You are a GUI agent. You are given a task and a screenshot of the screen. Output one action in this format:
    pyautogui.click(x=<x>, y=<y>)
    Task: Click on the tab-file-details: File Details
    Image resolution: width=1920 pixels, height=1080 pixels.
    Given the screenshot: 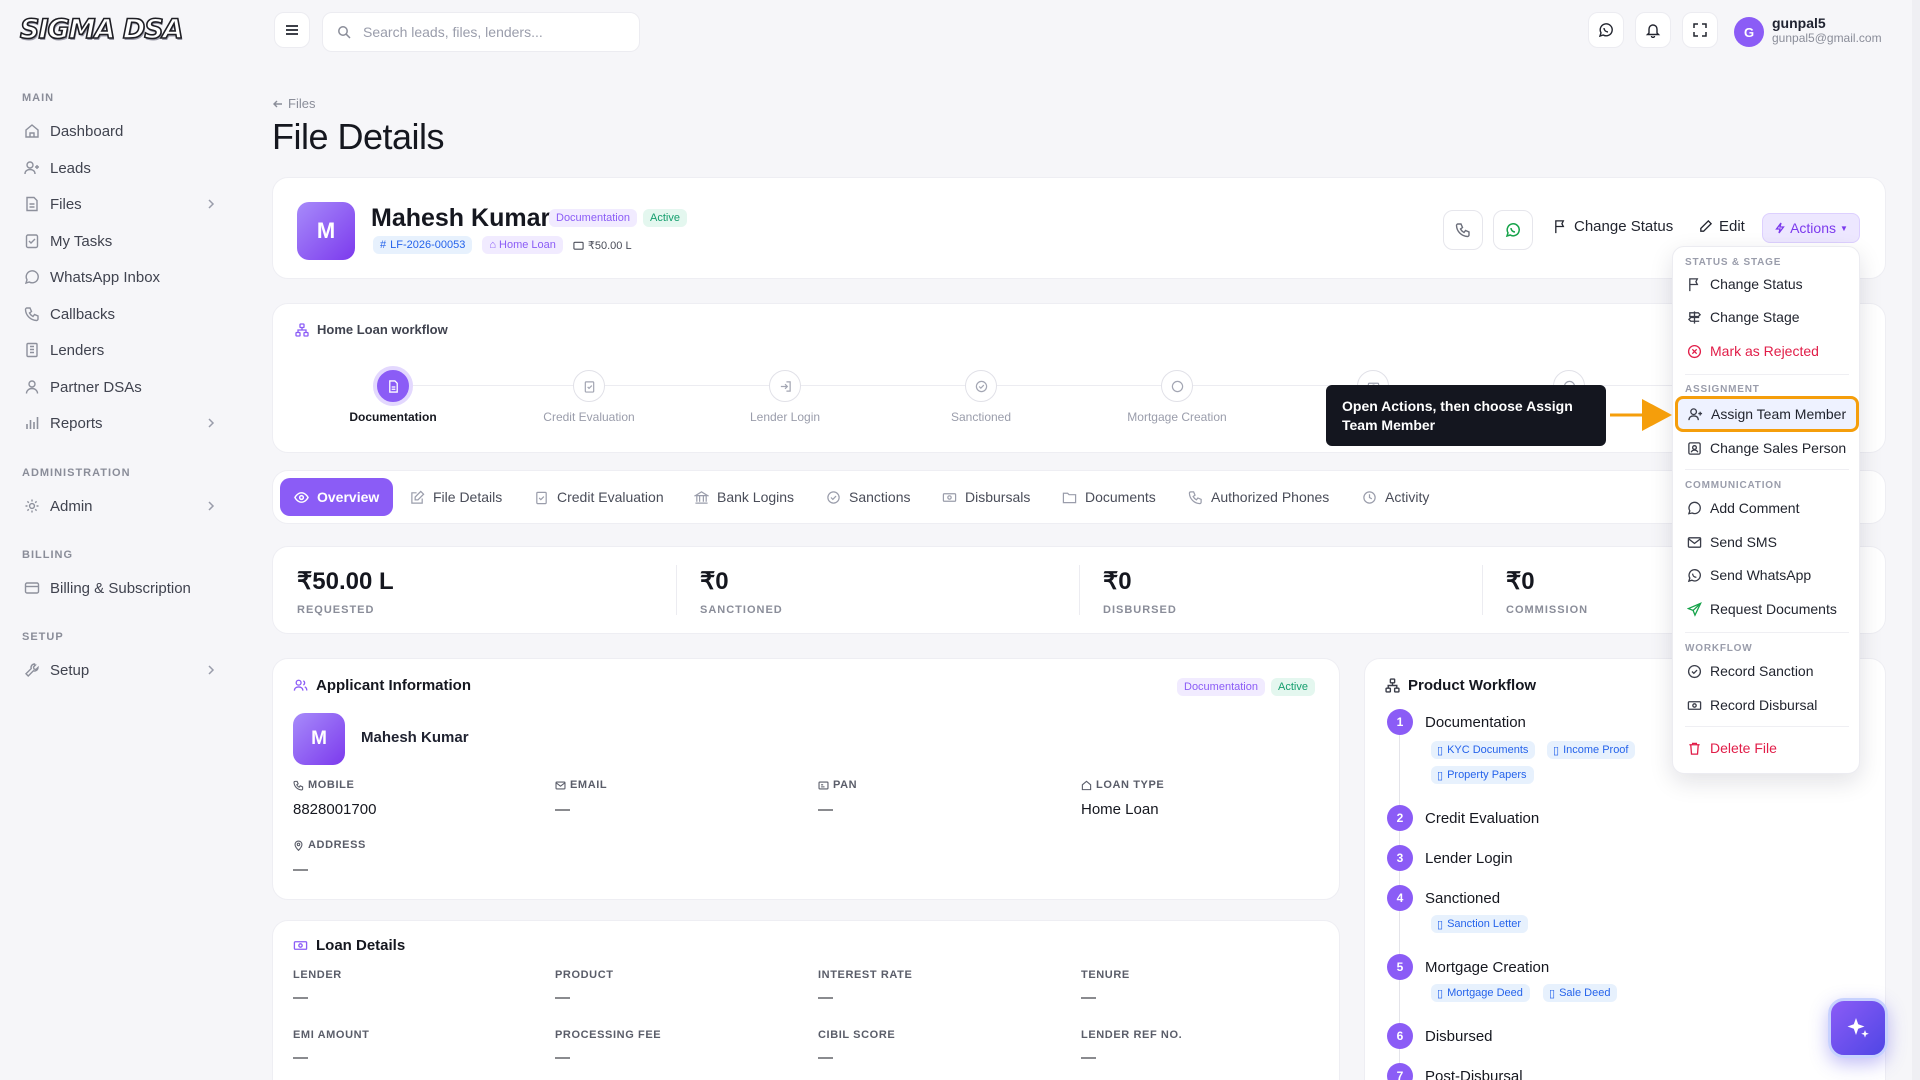 What is the action you would take?
    pyautogui.click(x=456, y=497)
    